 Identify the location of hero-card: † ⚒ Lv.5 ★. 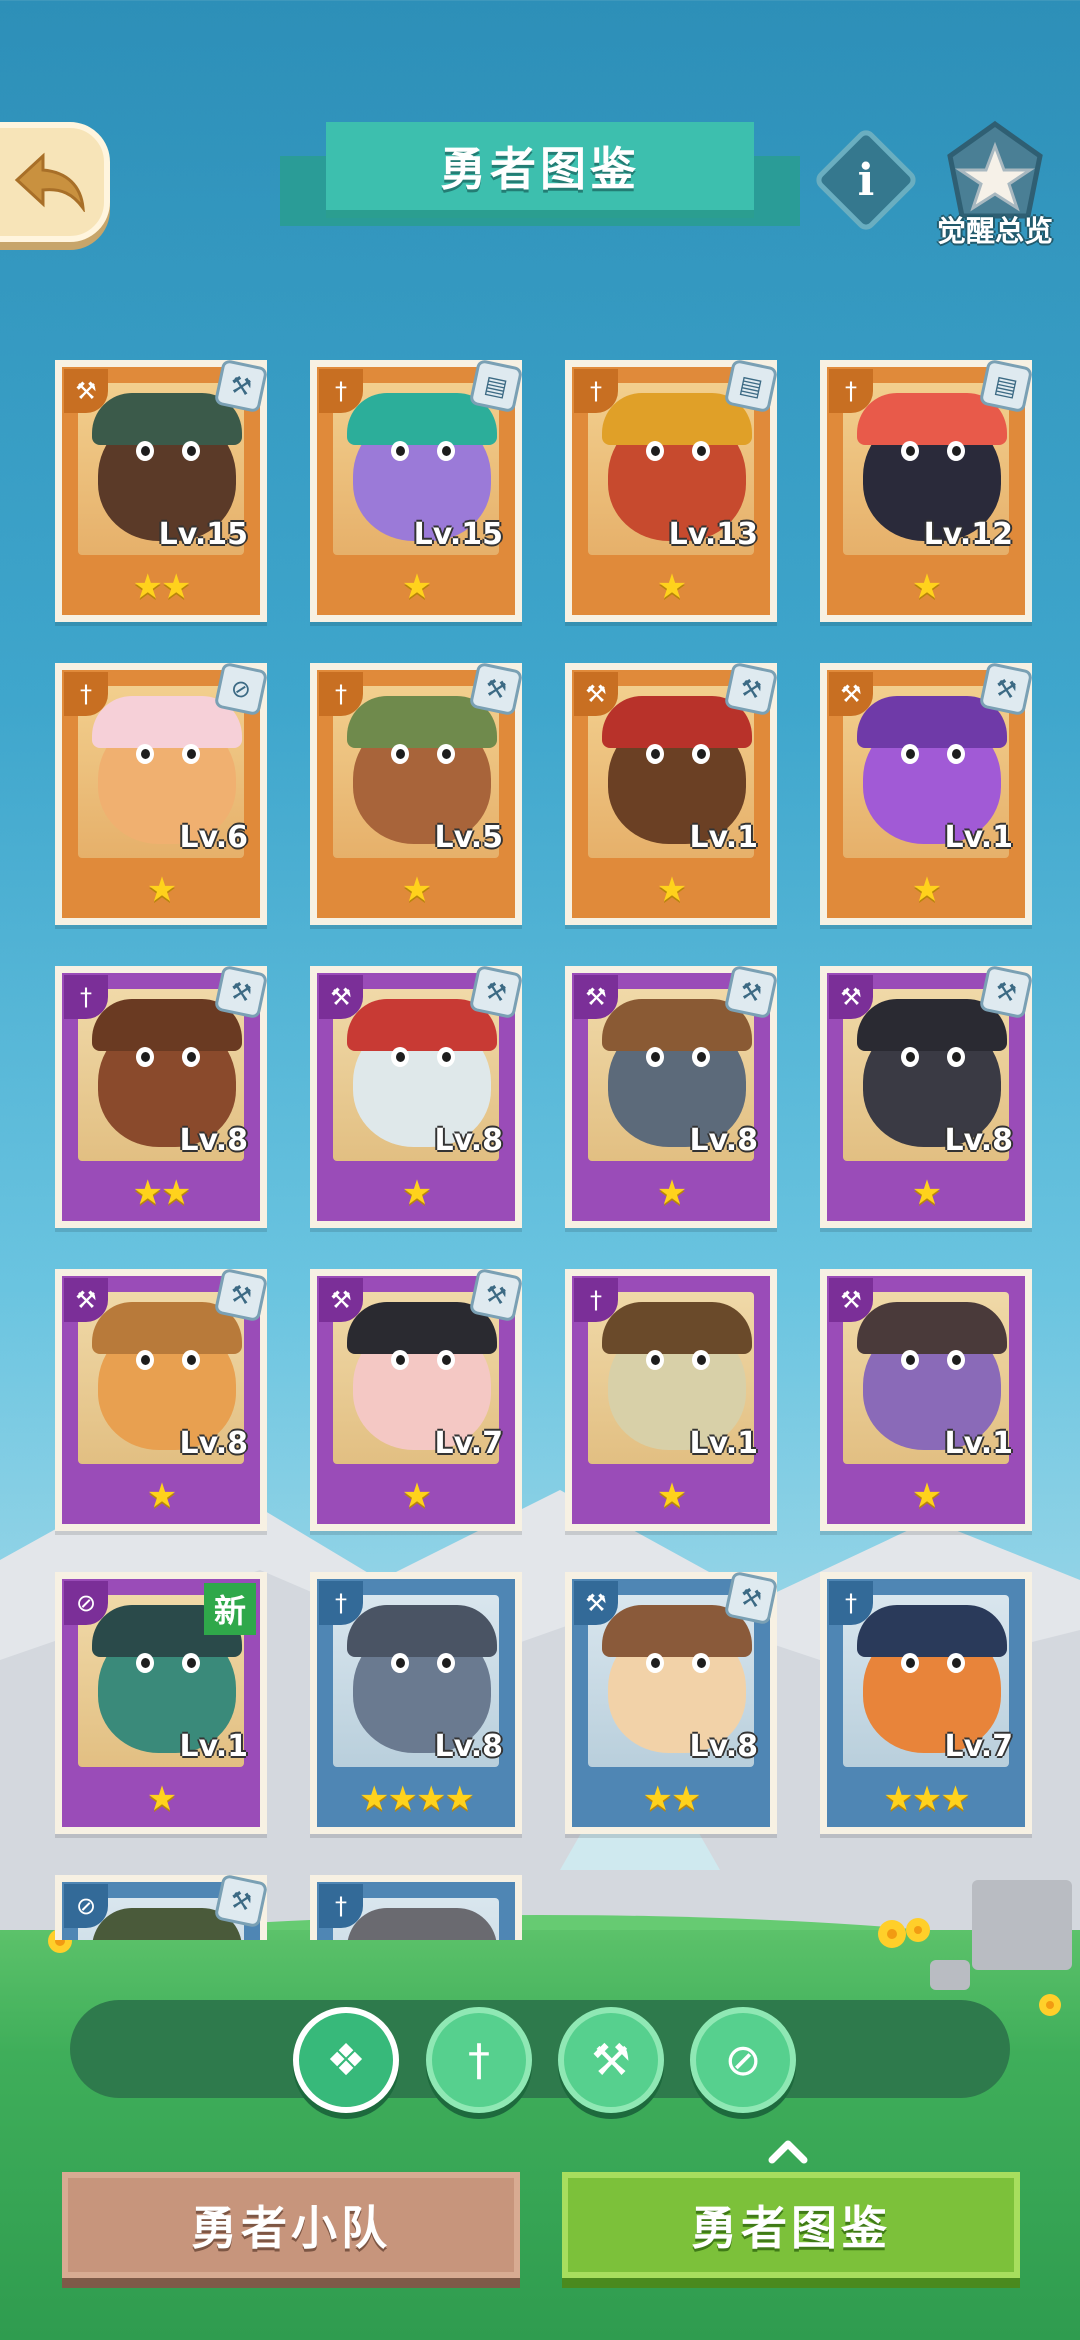
(417, 793).